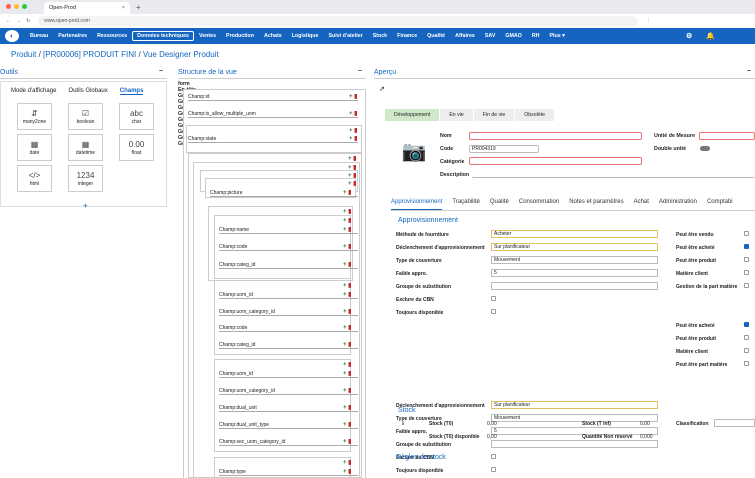 The image size is (755, 478). I want to click on apercu-tab: Comptabi, so click(720, 204).